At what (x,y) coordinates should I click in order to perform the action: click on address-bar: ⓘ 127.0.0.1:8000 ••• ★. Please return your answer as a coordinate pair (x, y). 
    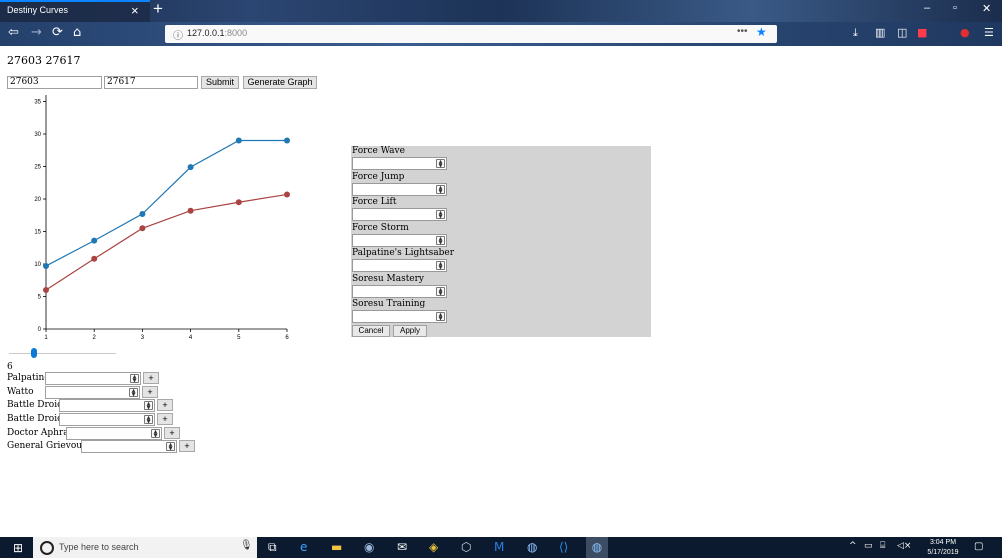
    Looking at the image, I should click on (471, 34).